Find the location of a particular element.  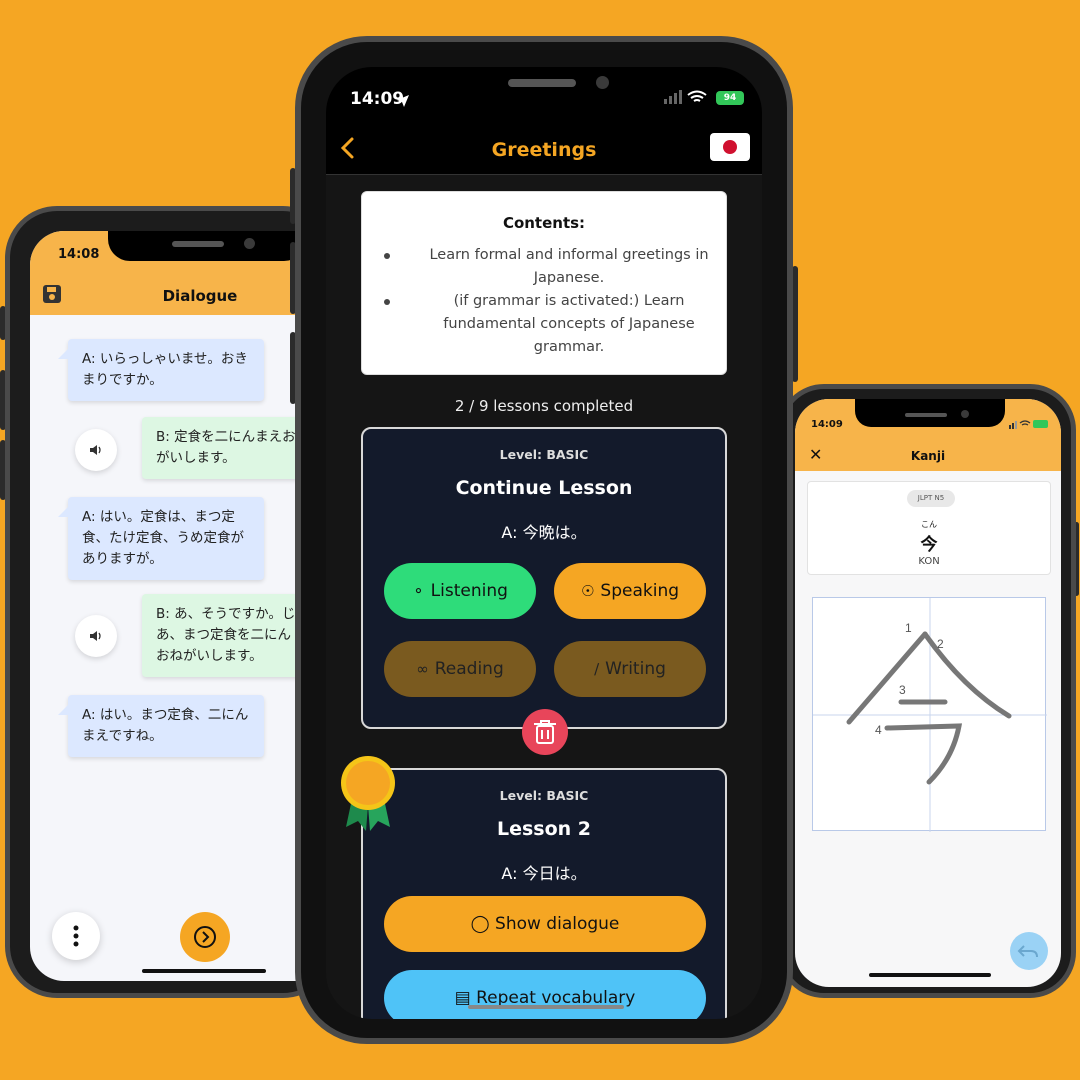

kanji-reading: KON is located at coordinates (929, 561).